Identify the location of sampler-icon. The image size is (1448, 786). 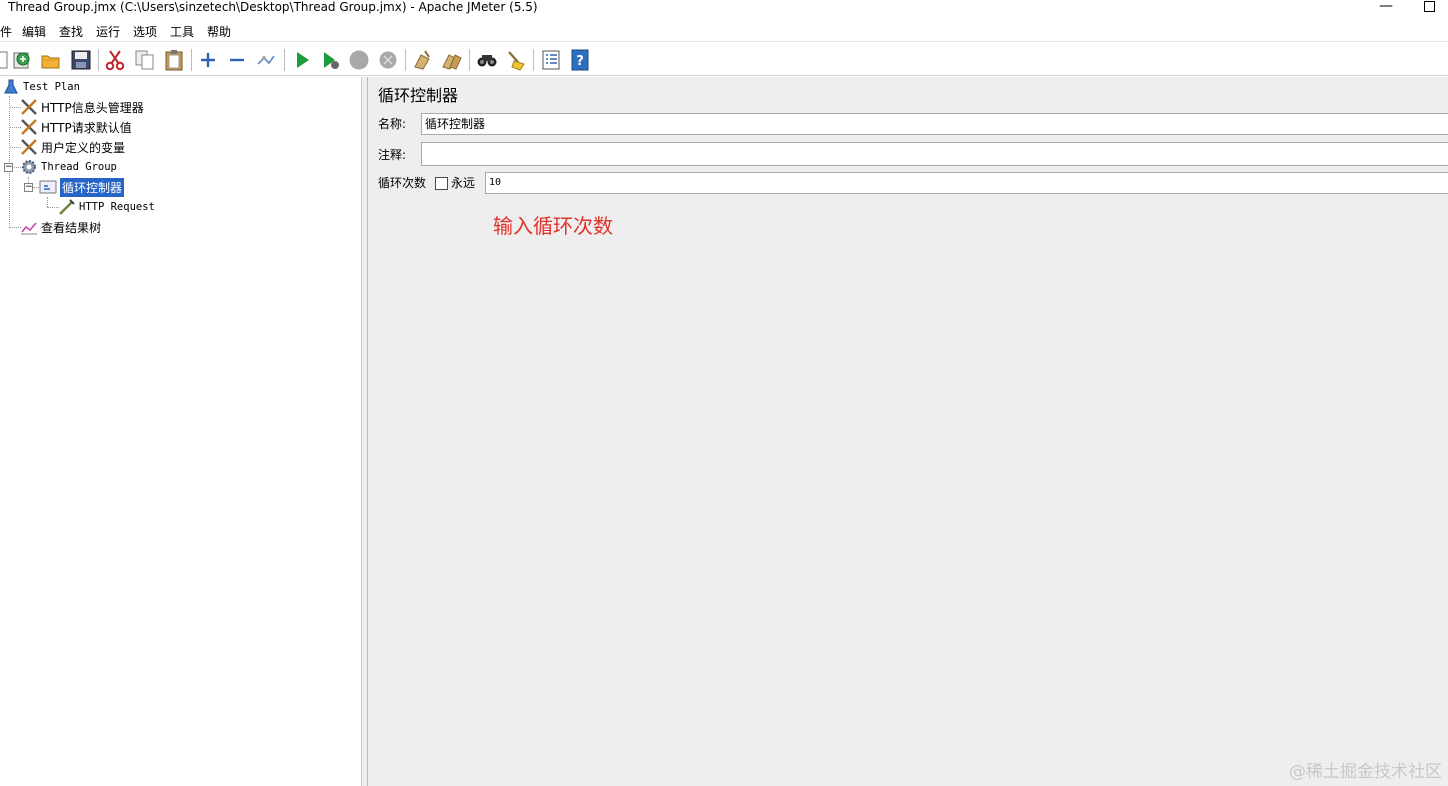
(67, 207).